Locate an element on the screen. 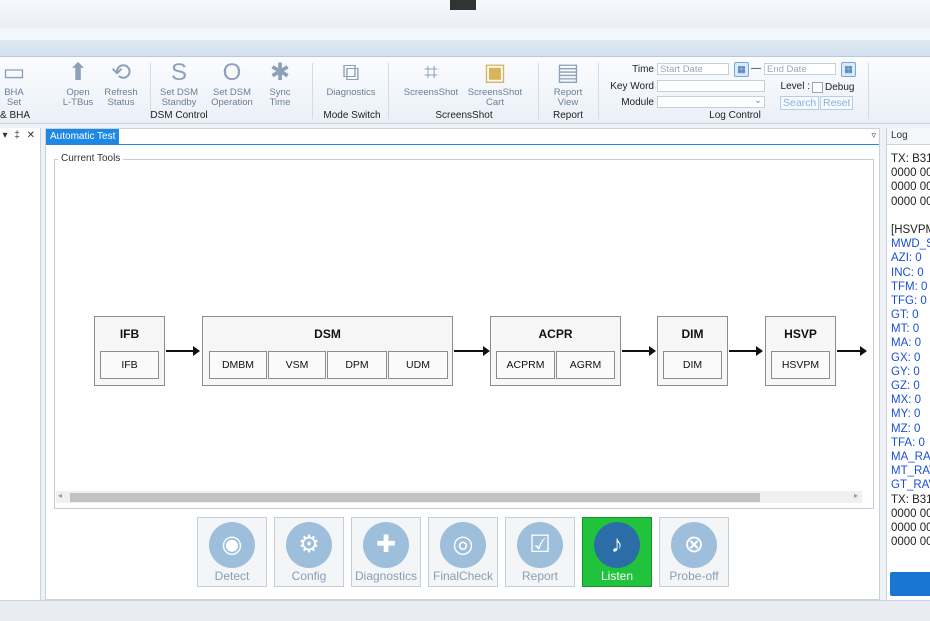  finalcheck-button: ◎ FinalCheck is located at coordinates (463, 552).